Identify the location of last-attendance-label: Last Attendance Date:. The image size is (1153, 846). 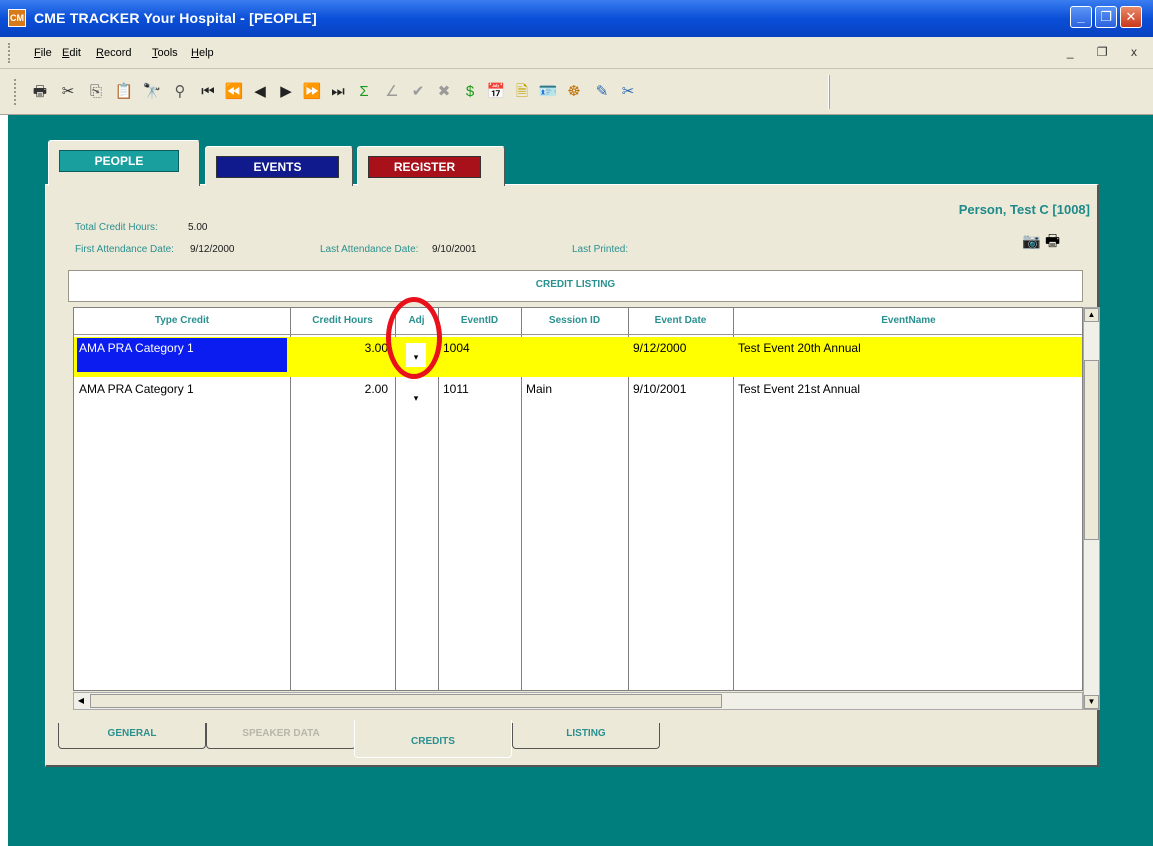
(369, 249).